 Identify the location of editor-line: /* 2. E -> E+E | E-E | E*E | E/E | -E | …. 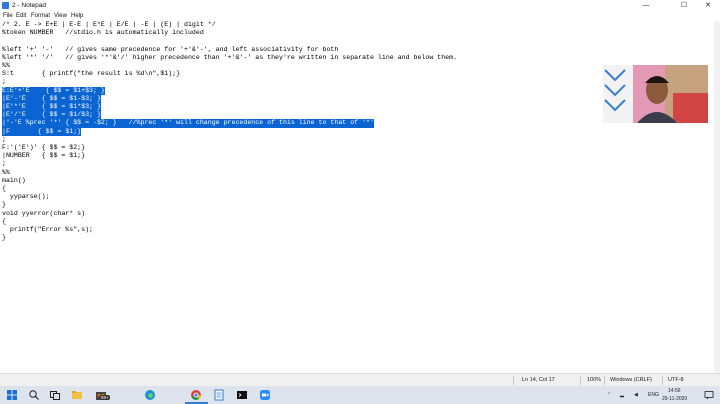
(109, 24).